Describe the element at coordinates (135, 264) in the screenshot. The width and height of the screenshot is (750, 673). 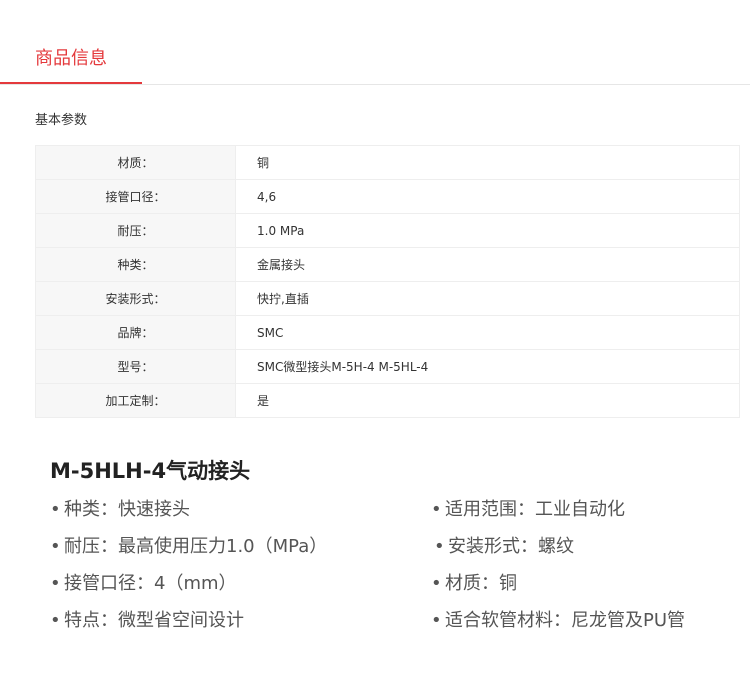
I see `param-label: 种类：` at that location.